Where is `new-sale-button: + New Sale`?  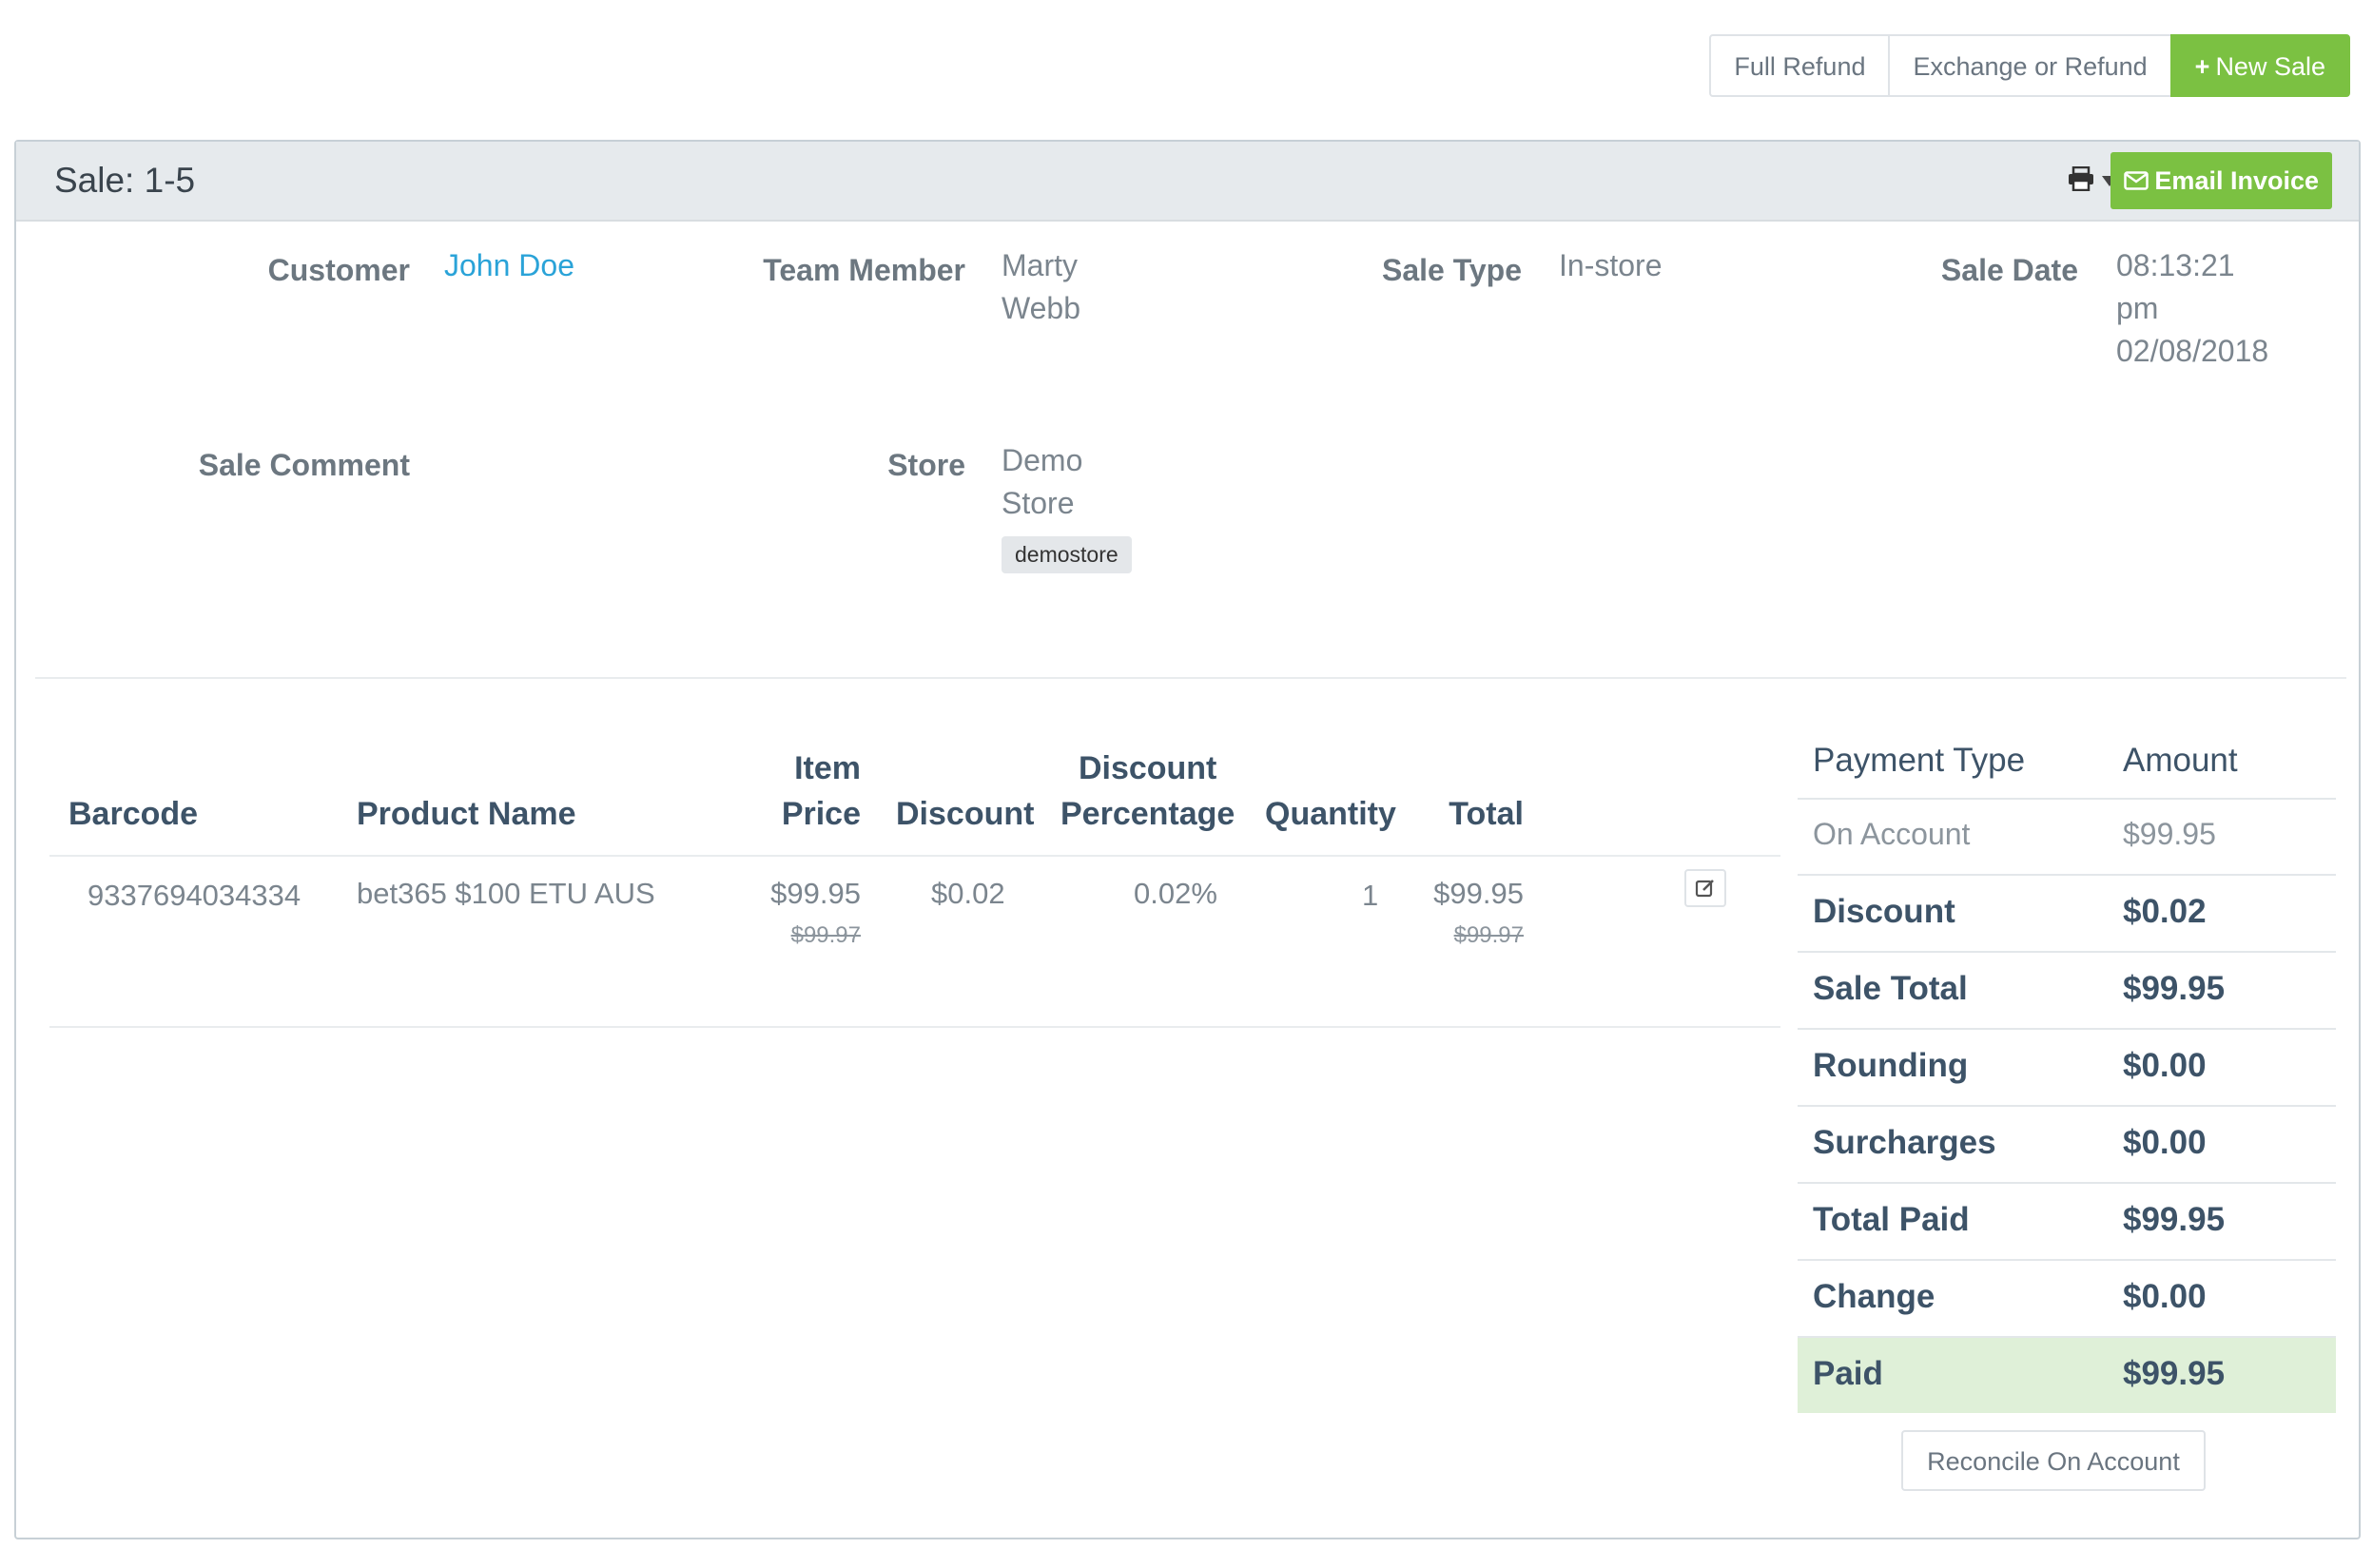 new-sale-button: + New Sale is located at coordinates (2260, 65).